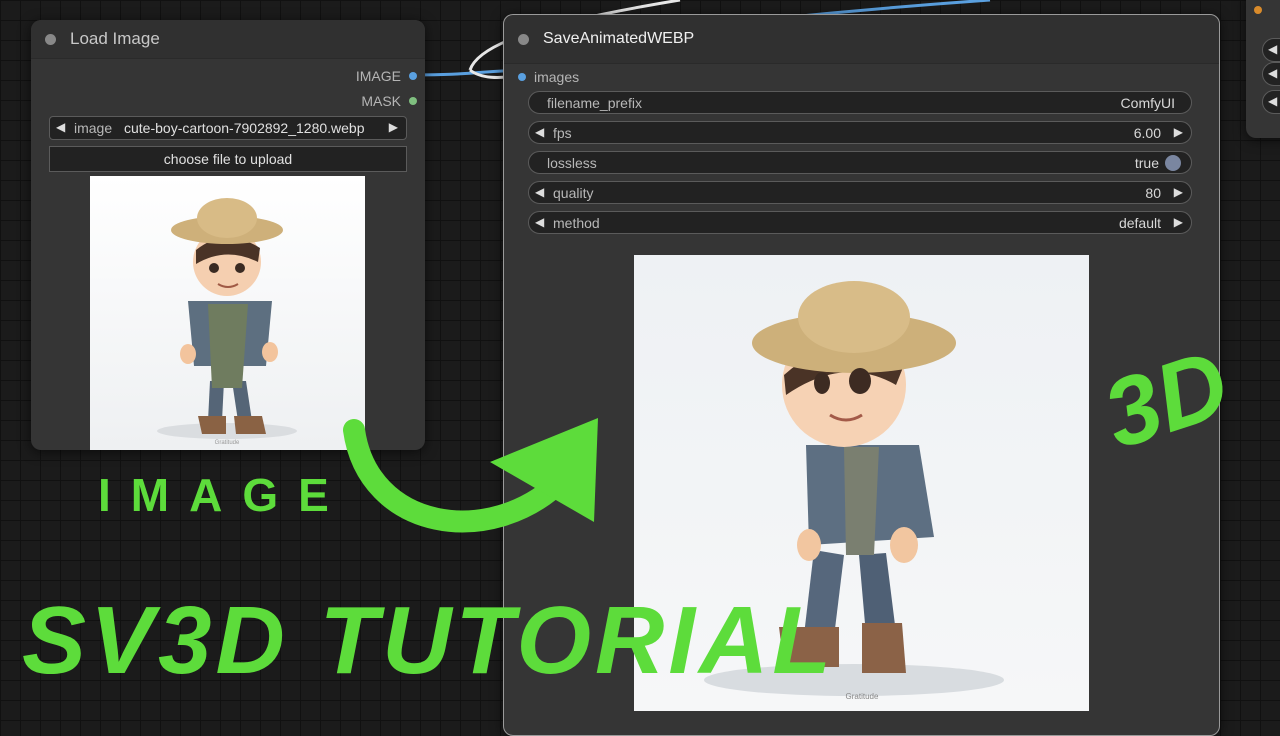 The height and width of the screenshot is (736, 1280). Describe the element at coordinates (1153, 193) in the screenshot. I see `quality-value: 80` at that location.